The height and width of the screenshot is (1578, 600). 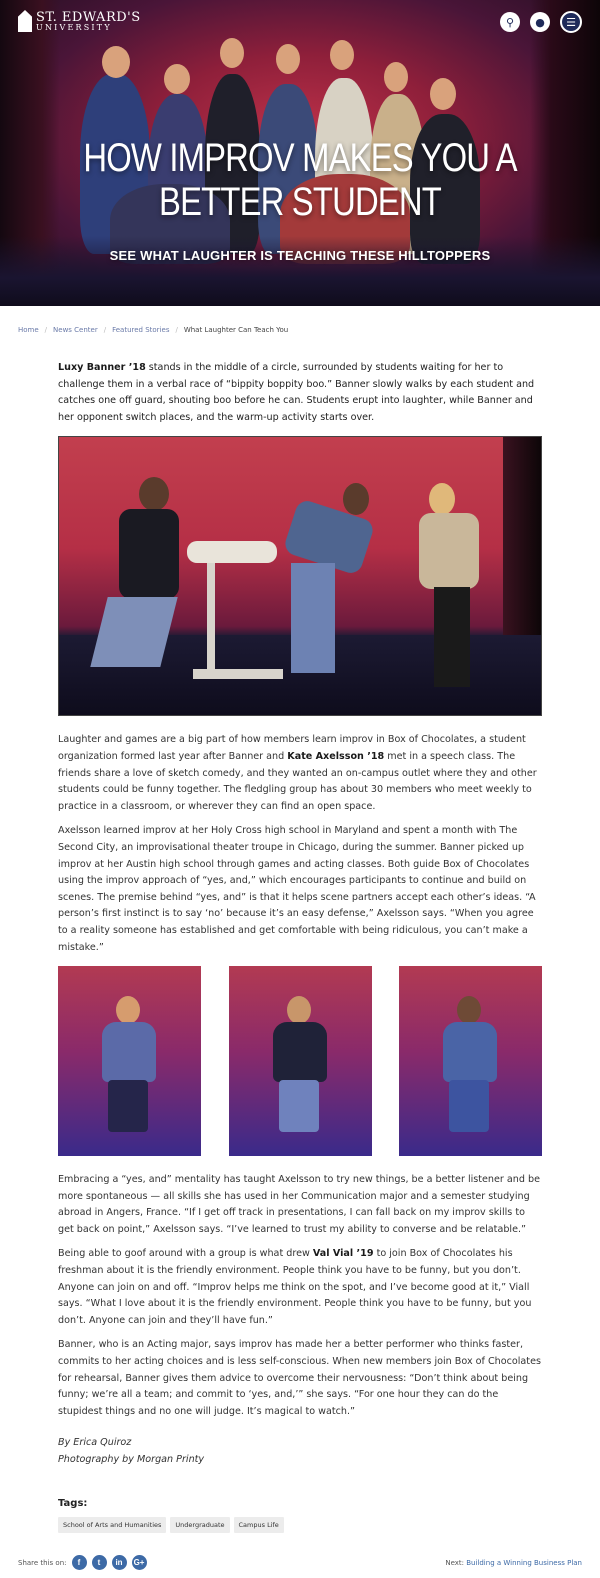 I want to click on google-plus-icon: G+, so click(x=139, y=1563).